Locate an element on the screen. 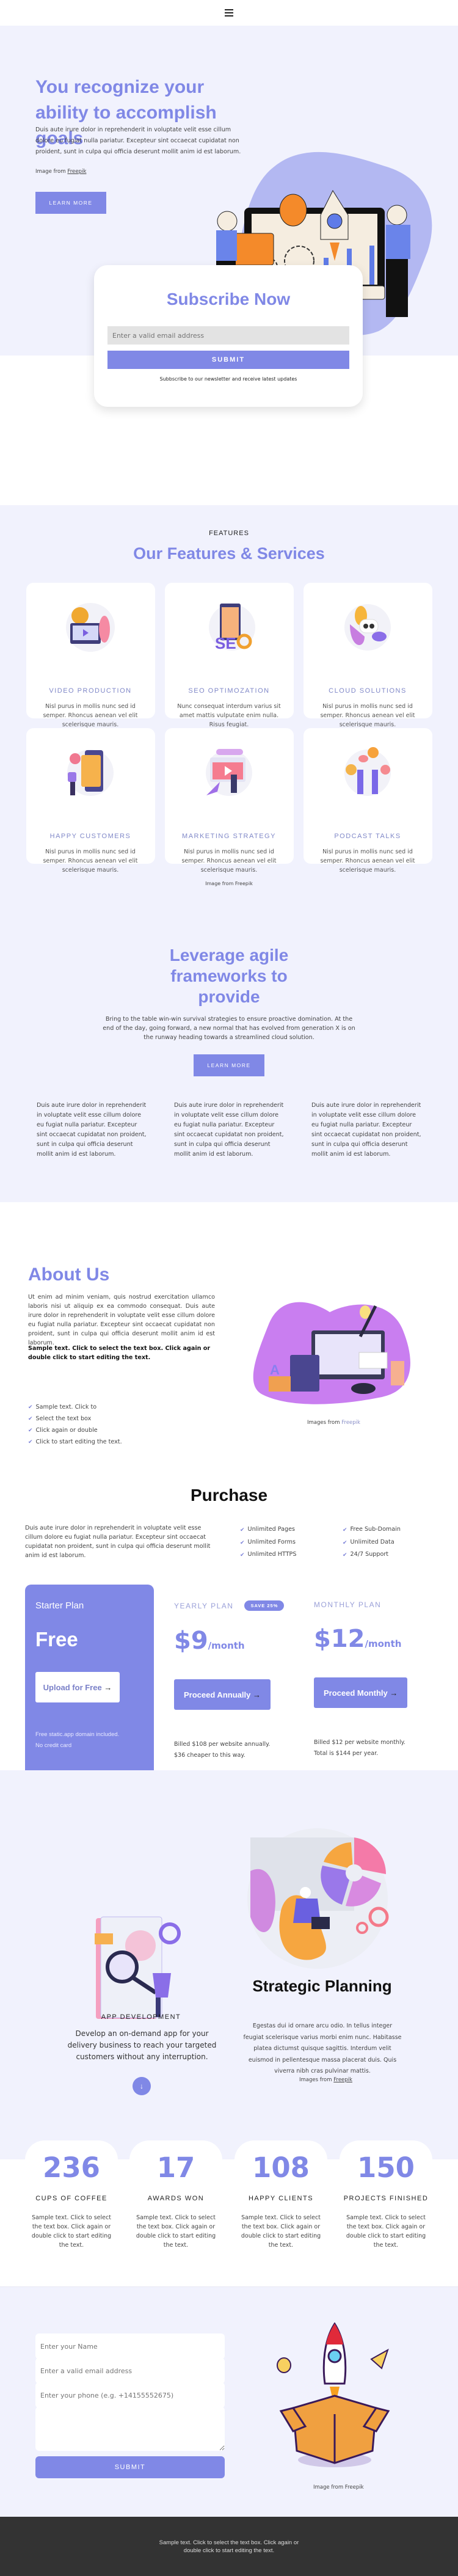 This screenshot has height=2576, width=458. about-title: About Us is located at coordinates (69, 1274).